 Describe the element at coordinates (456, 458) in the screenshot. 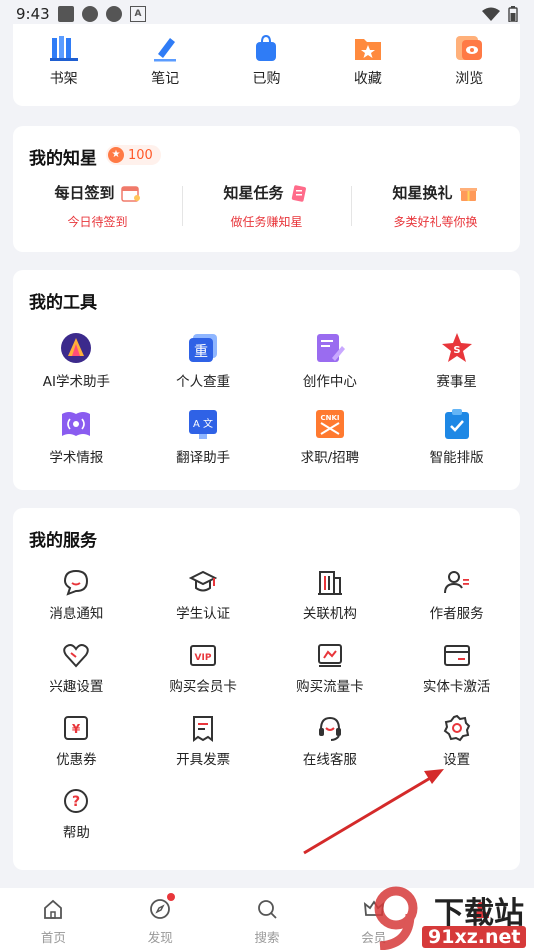

I see `tool-label: 智能排版` at that location.